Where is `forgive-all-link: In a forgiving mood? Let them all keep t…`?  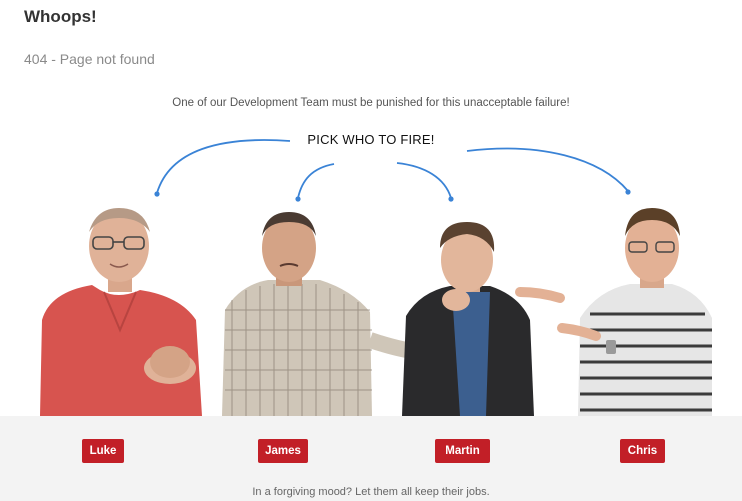 forgive-all-link: In a forgiving mood? Let them all keep t… is located at coordinates (371, 492).